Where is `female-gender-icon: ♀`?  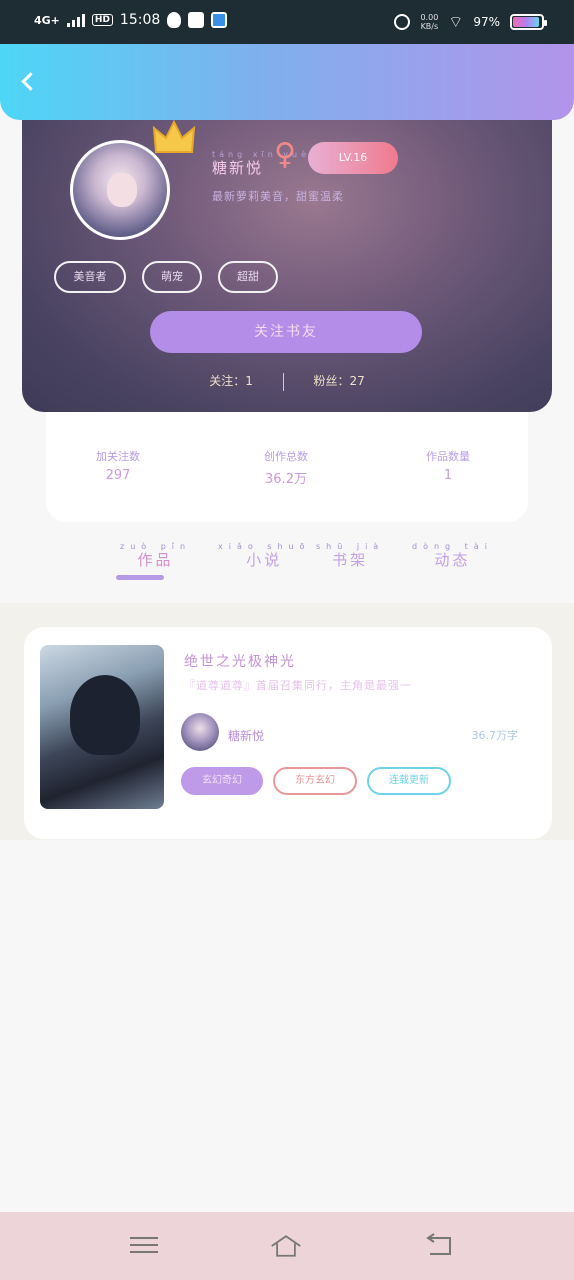 female-gender-icon: ♀ is located at coordinates (285, 154).